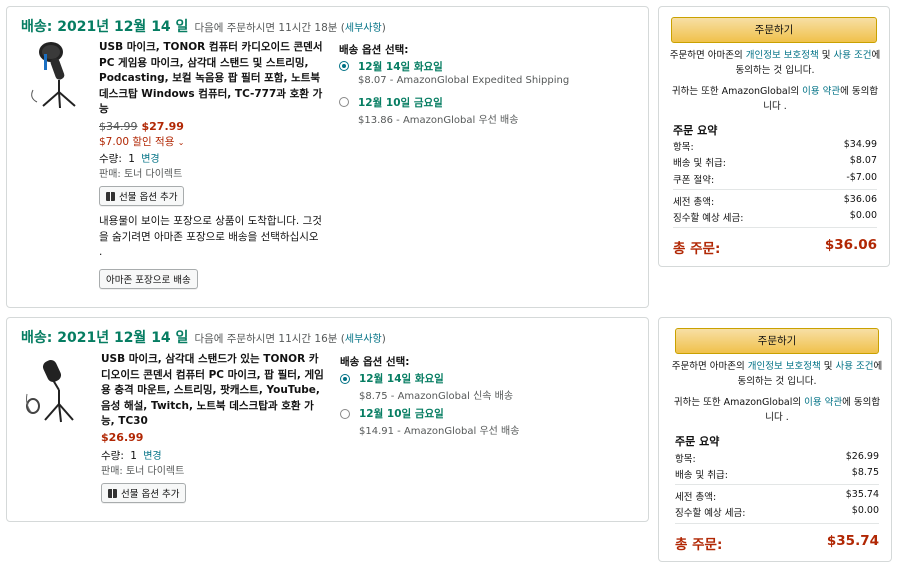 The image size is (900, 565). I want to click on summary-row-shipping: 배송 및 취급: $8.07, so click(775, 162).